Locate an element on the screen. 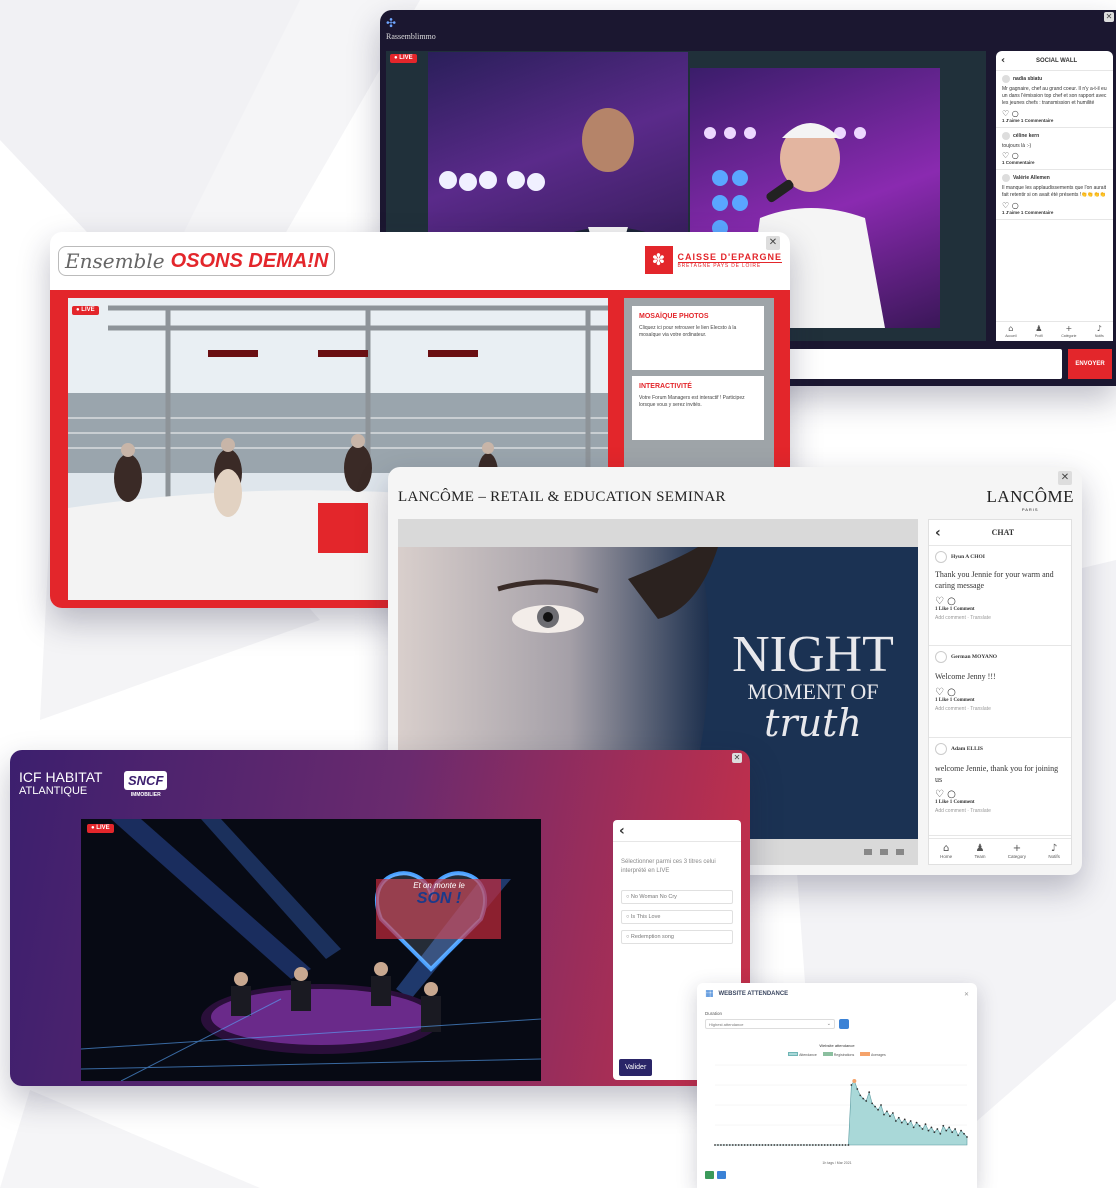 The height and width of the screenshot is (1188, 1116). print-button is located at coordinates (721, 1175).